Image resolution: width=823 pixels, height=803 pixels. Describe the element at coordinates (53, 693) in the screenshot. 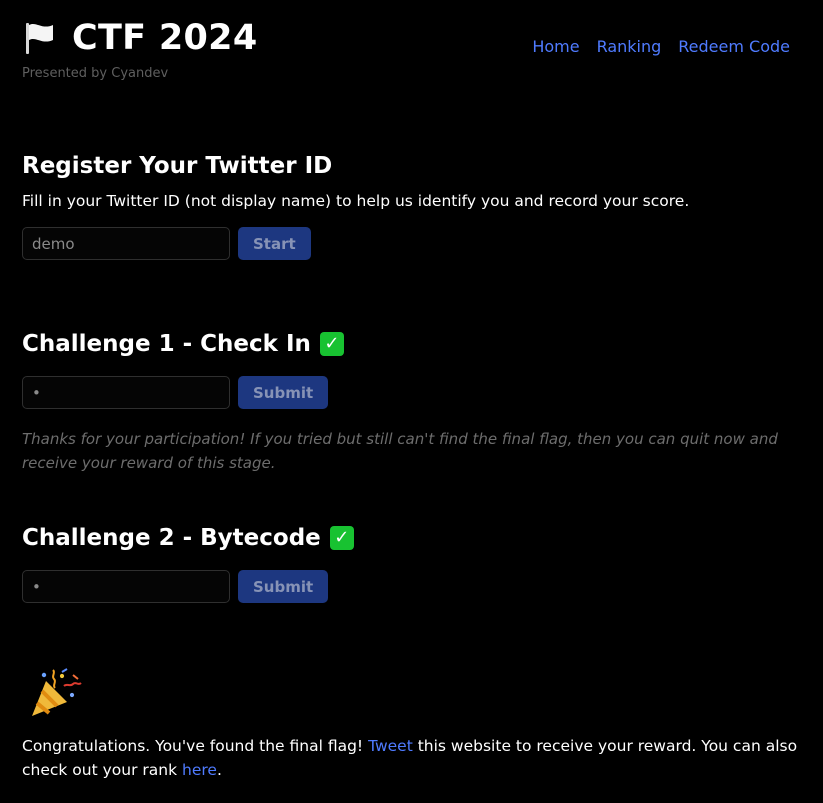

I see `party-popper-icon` at that location.